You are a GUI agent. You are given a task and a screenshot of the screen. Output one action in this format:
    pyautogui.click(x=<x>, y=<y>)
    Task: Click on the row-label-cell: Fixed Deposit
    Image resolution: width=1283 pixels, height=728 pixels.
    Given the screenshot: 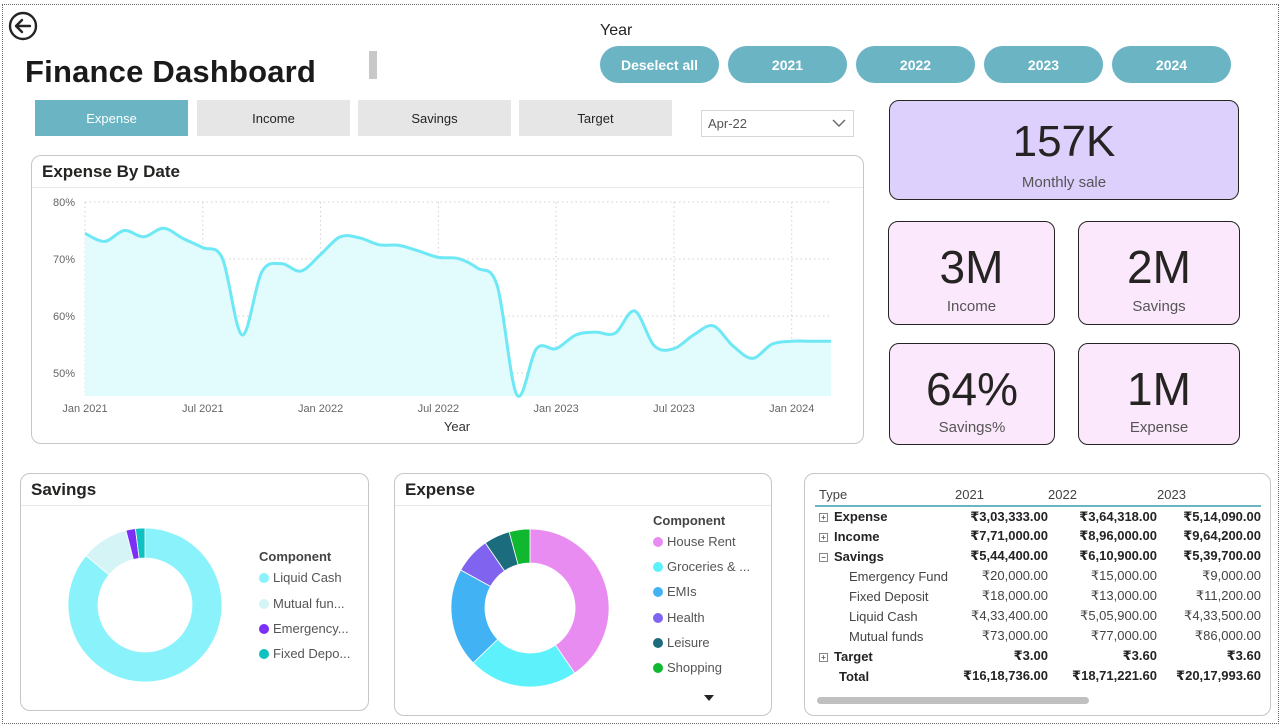 What is the action you would take?
    pyautogui.click(x=885, y=596)
    